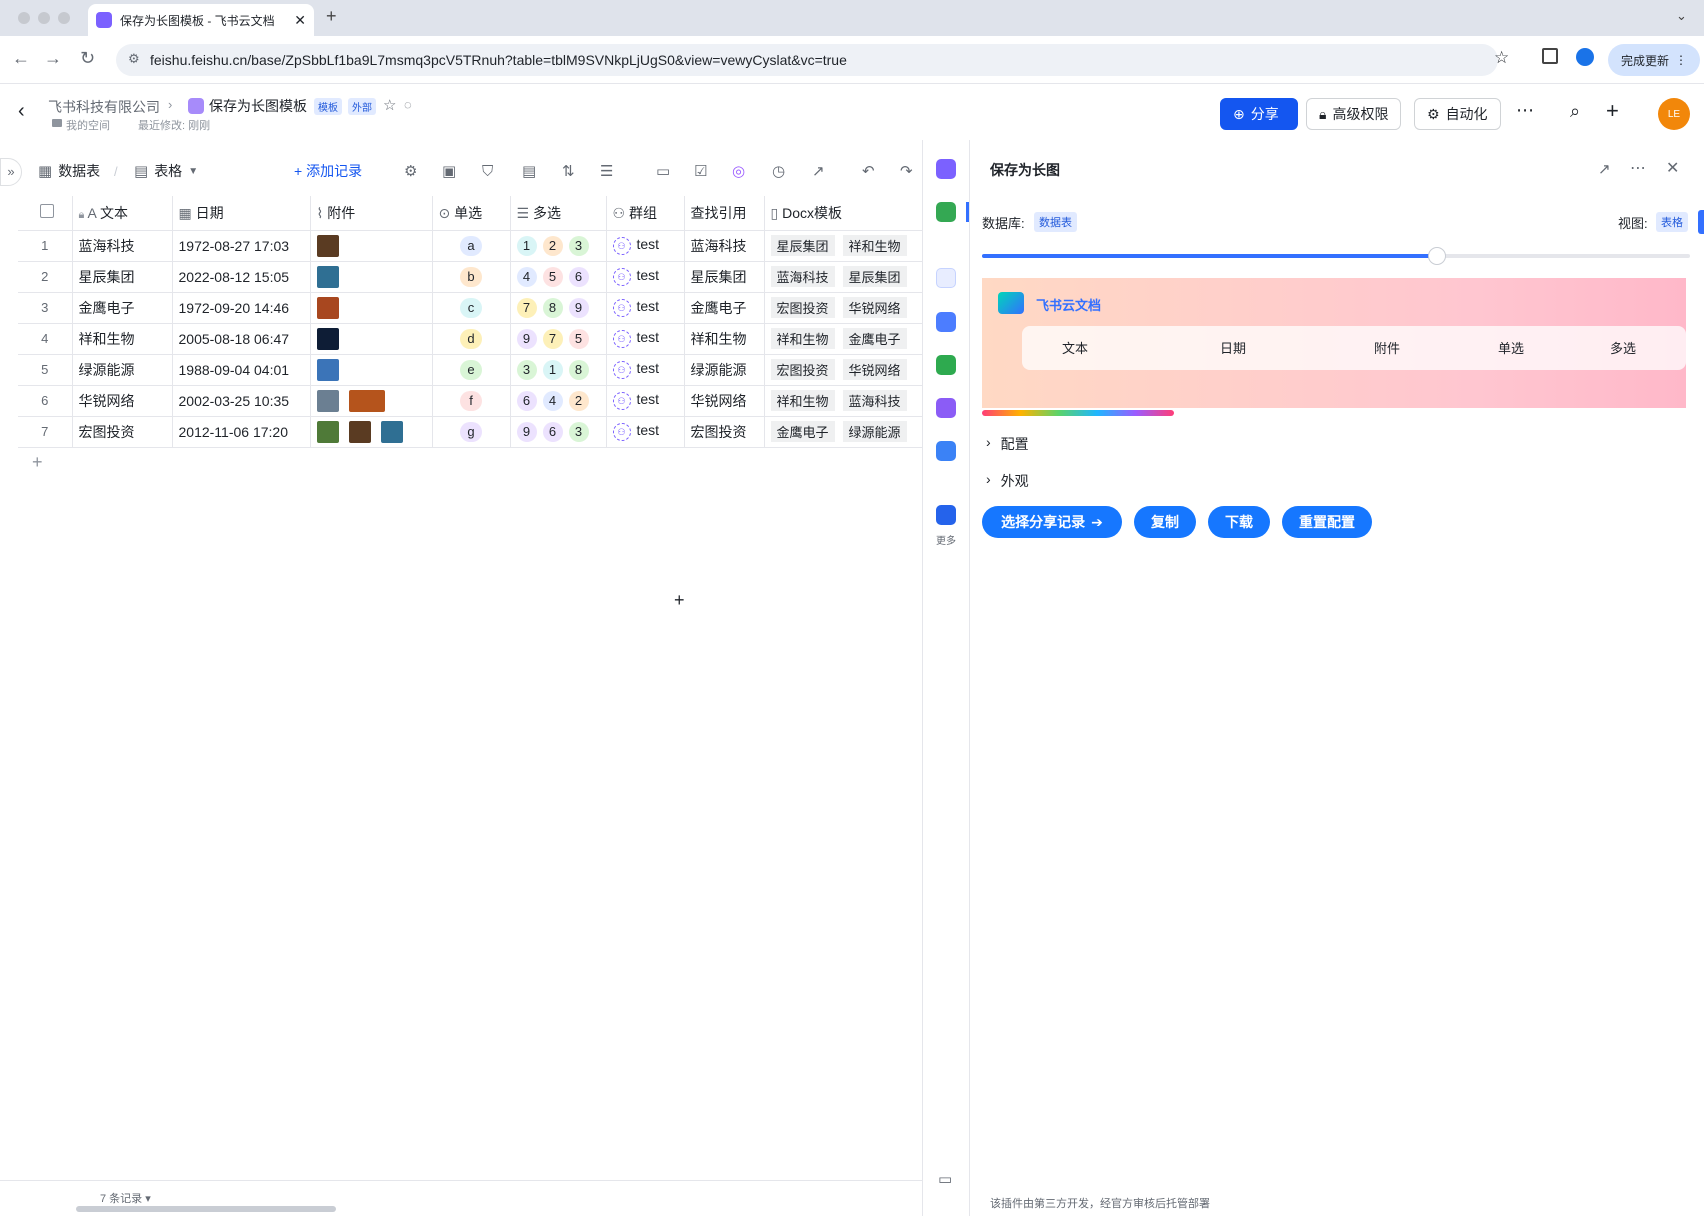  I want to click on plugin-more-icon, so click(946, 515).